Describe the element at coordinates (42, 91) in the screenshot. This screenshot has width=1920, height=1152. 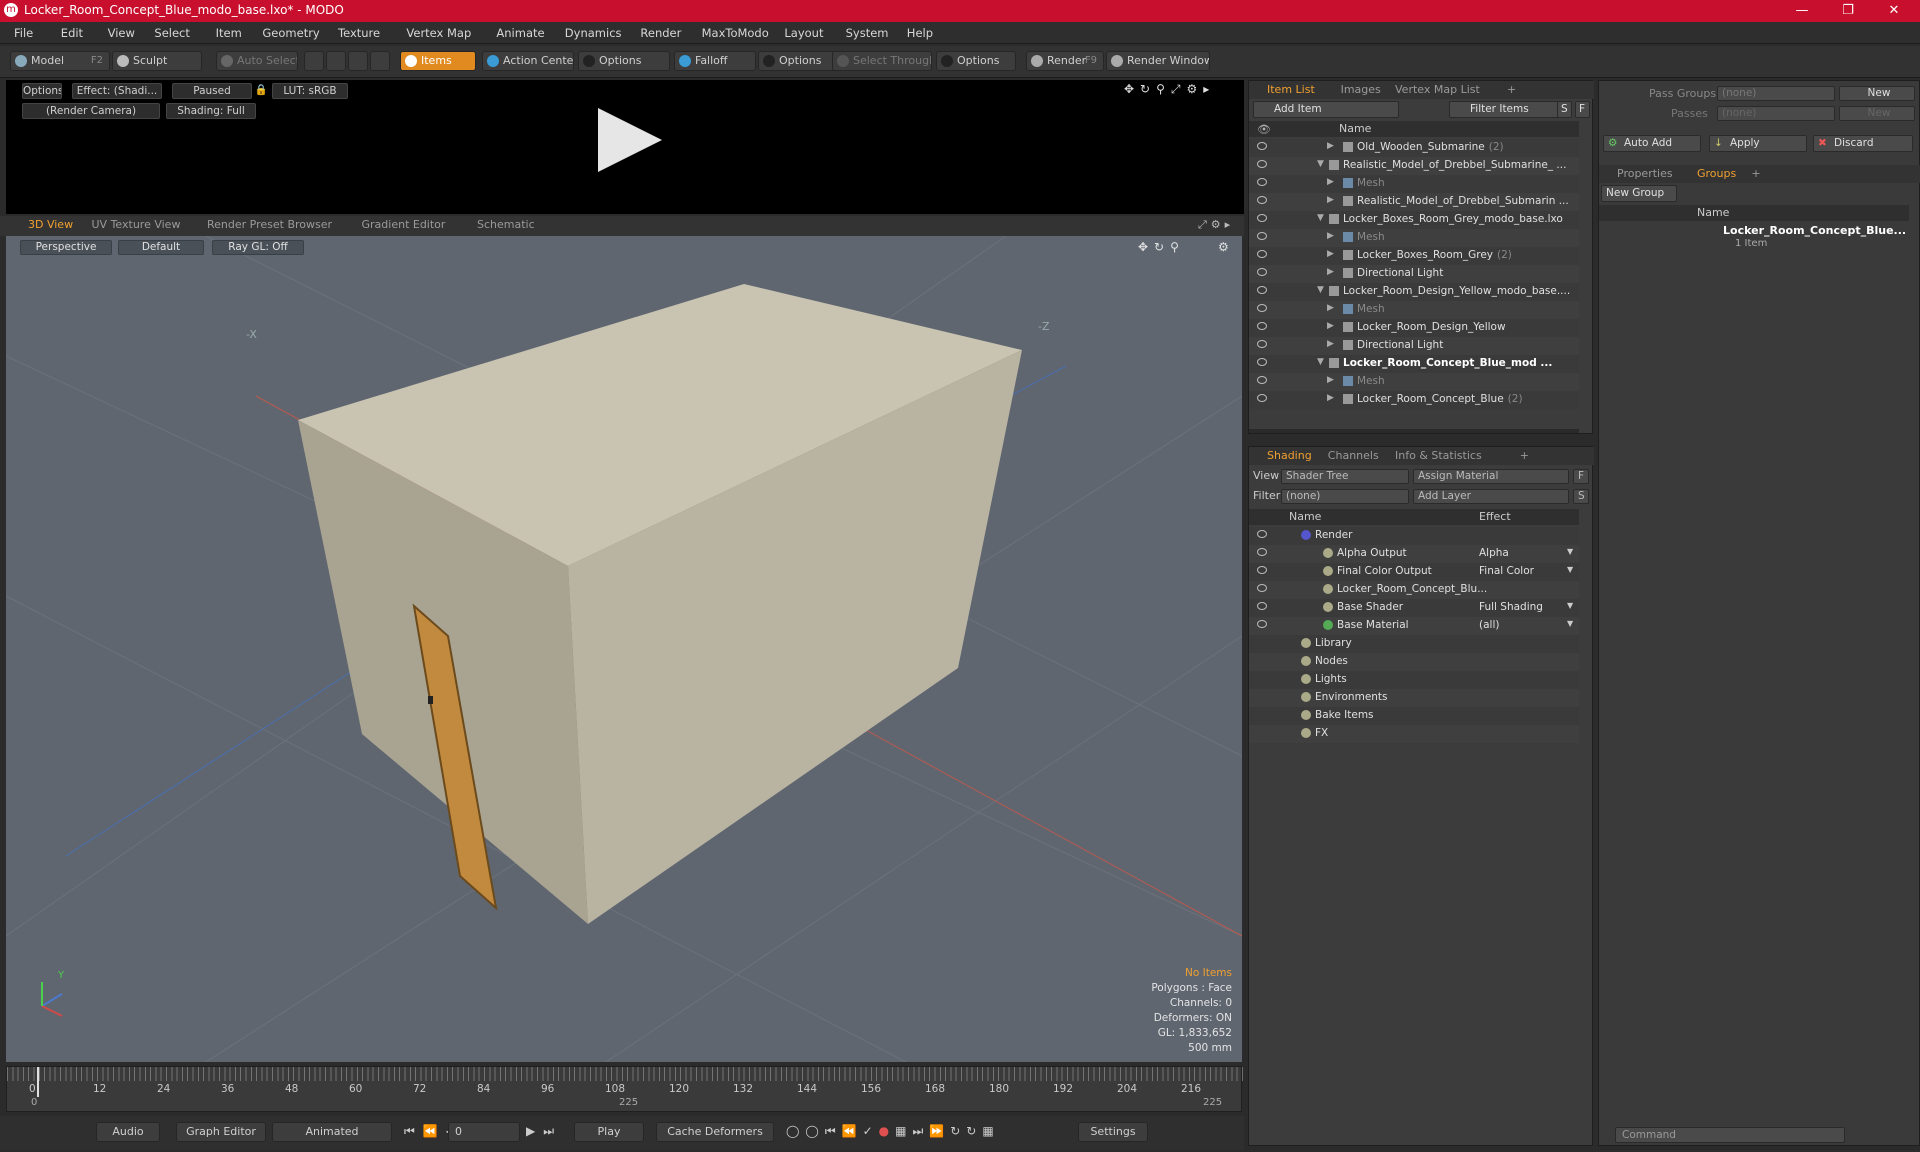
I see `render-options-button: Options` at that location.